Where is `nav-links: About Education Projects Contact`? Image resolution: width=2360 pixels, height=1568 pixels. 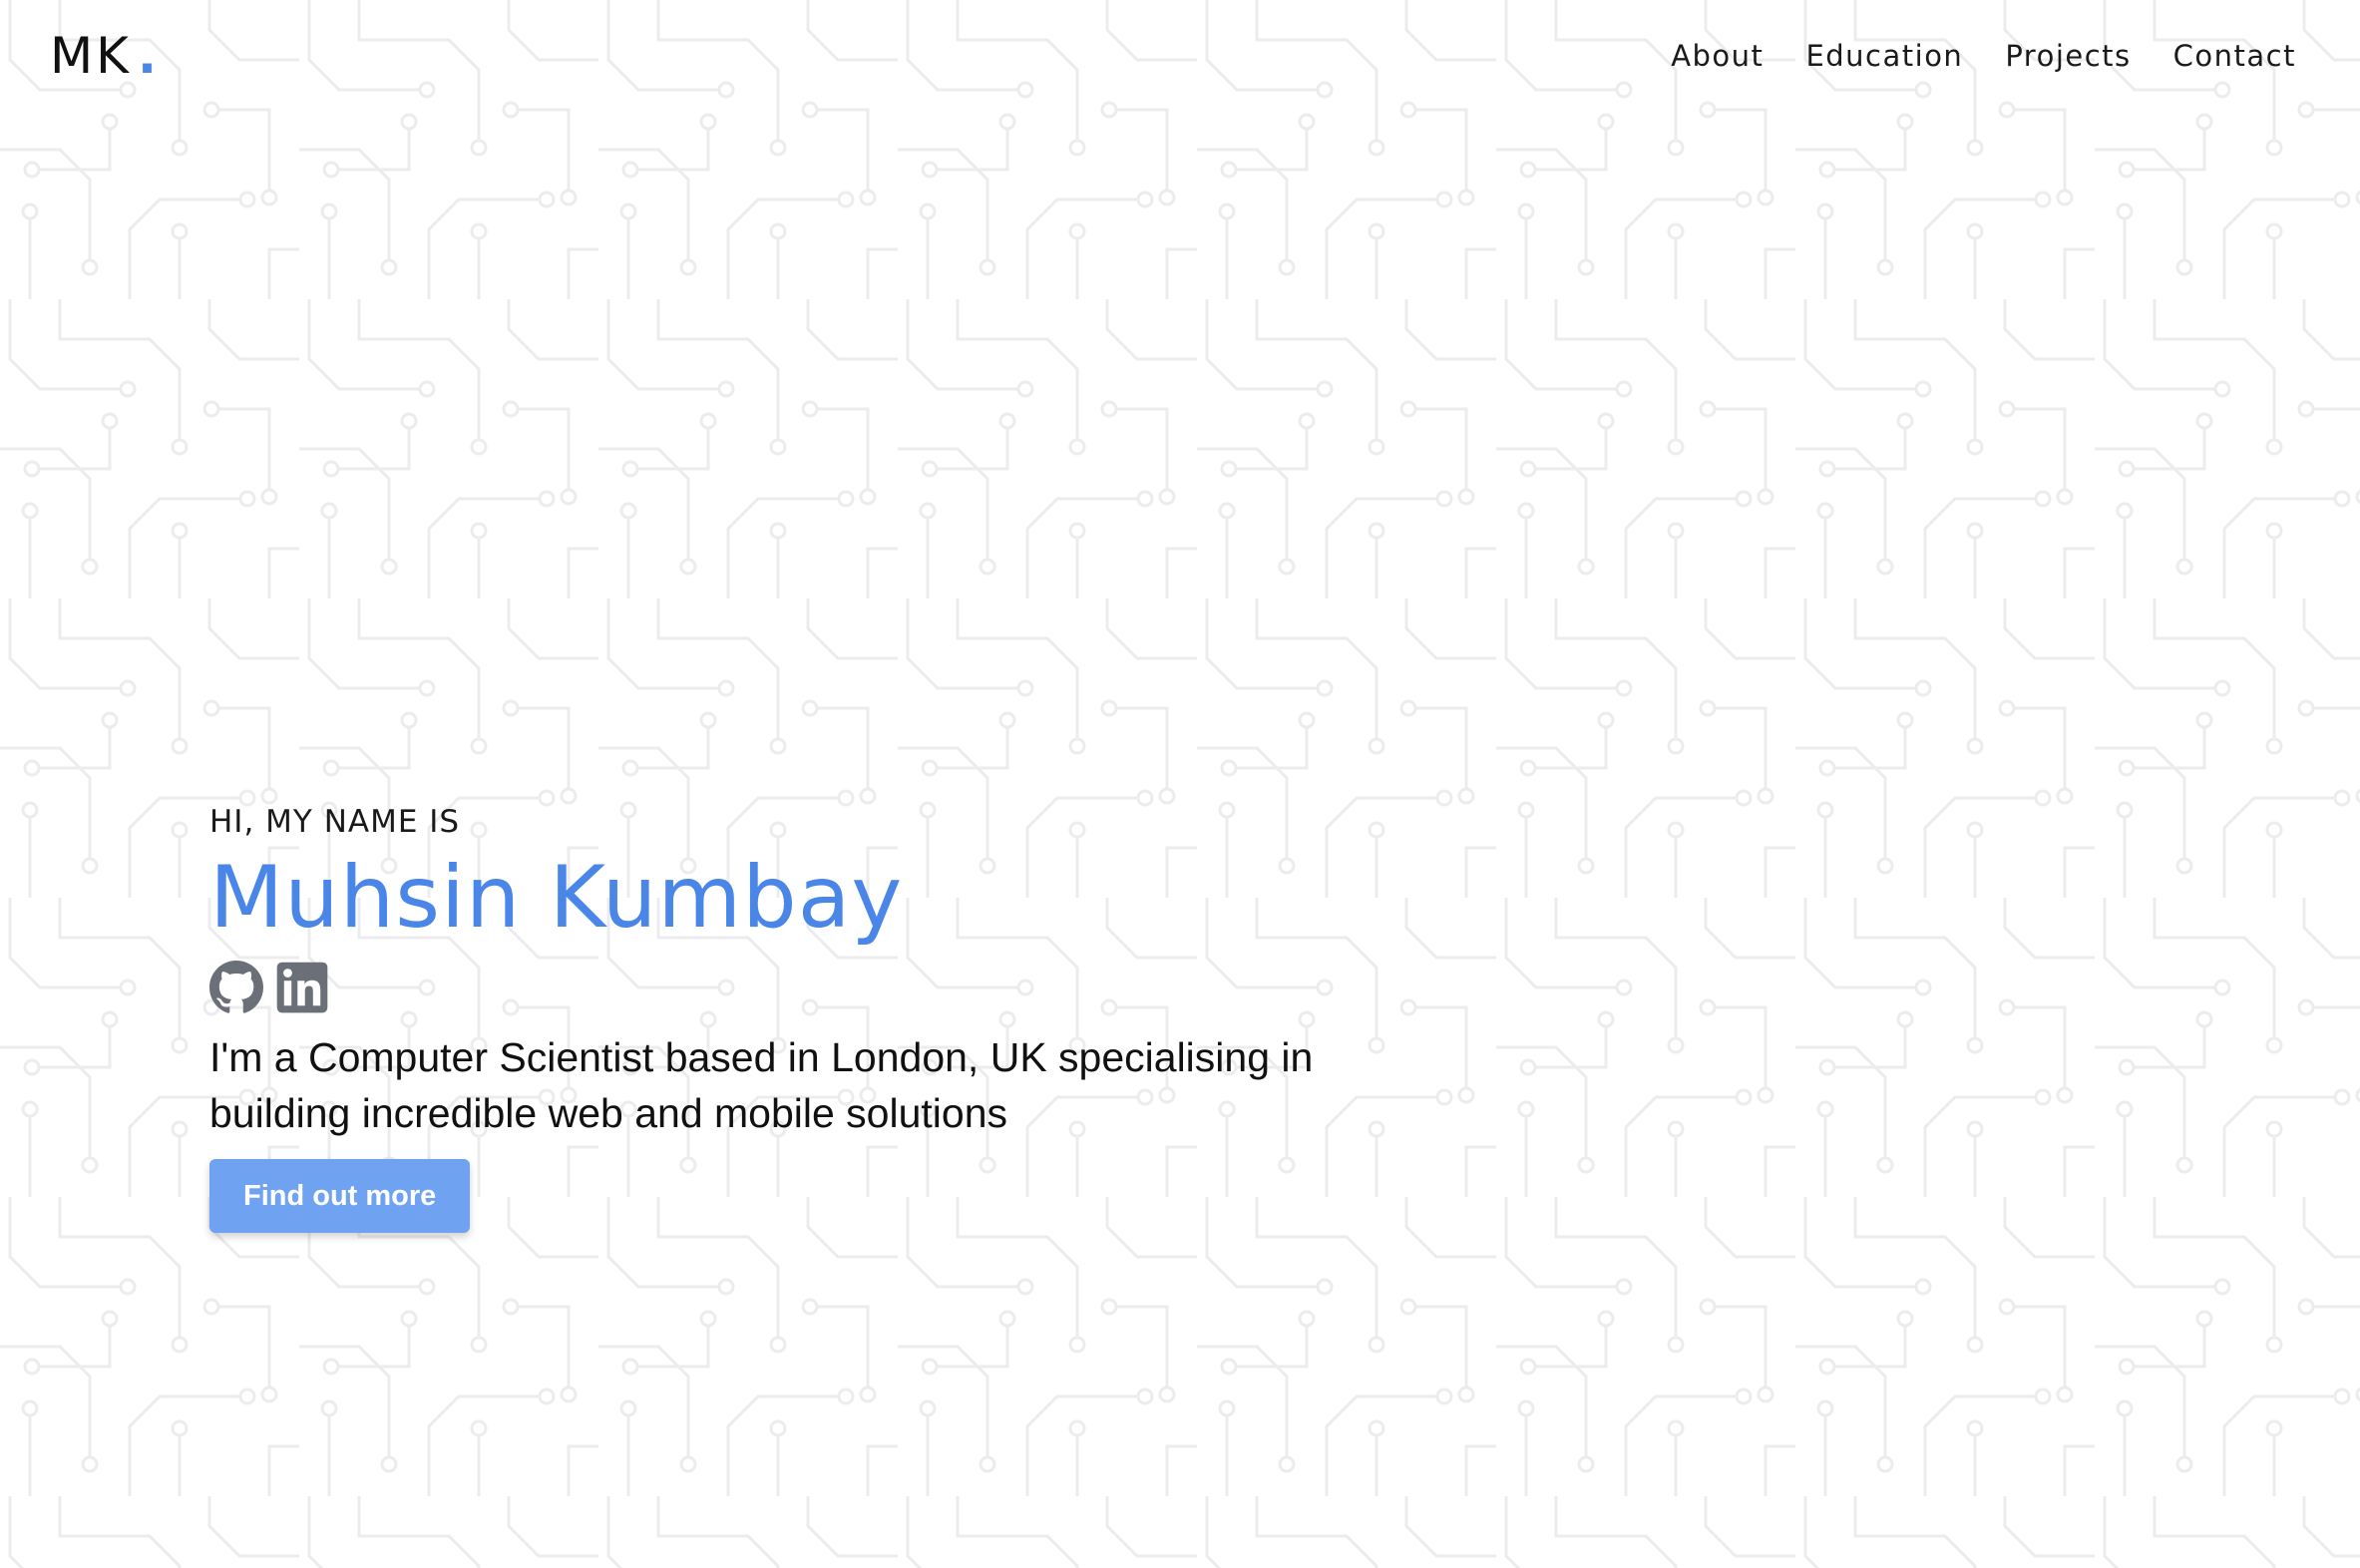 nav-links: About Education Projects Contact is located at coordinates (1983, 56).